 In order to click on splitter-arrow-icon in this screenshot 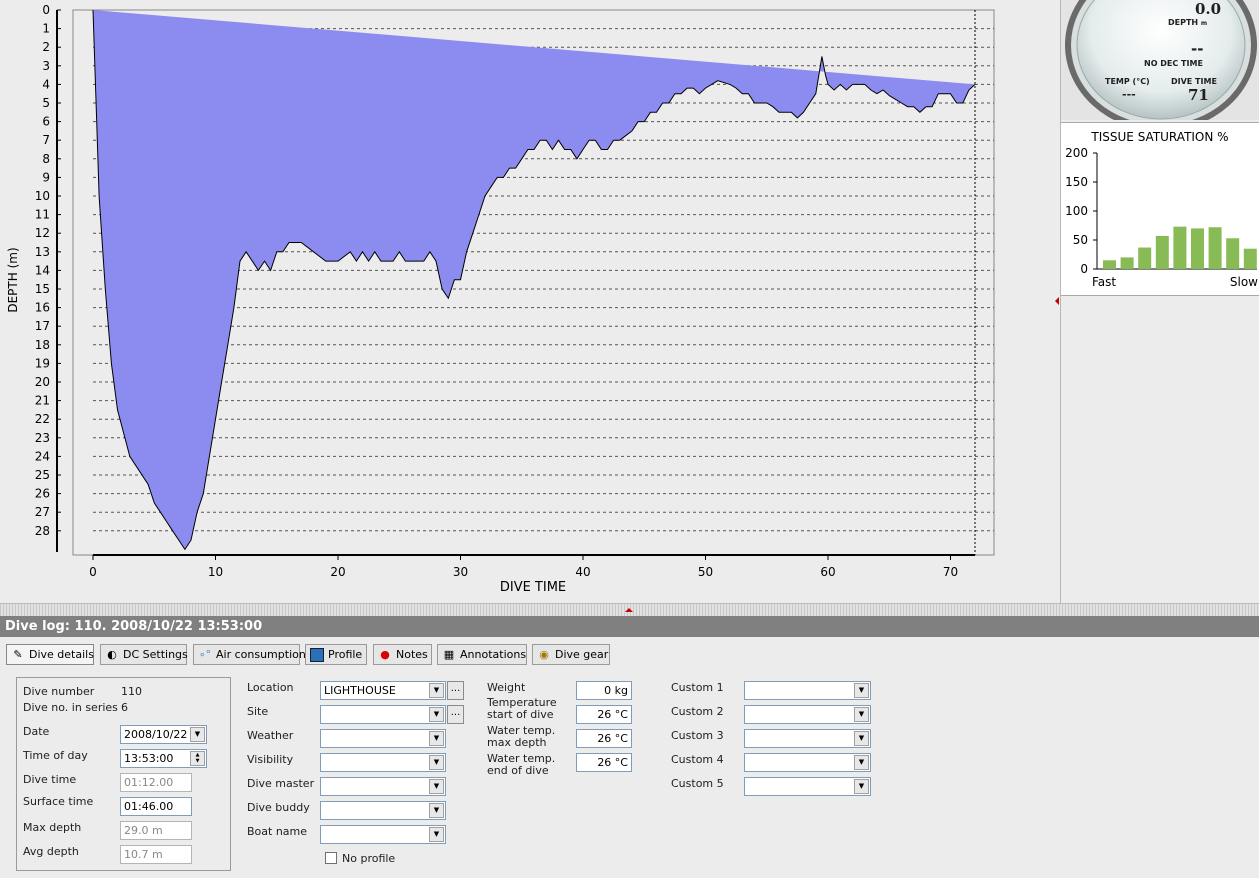, I will do `click(629, 610)`.